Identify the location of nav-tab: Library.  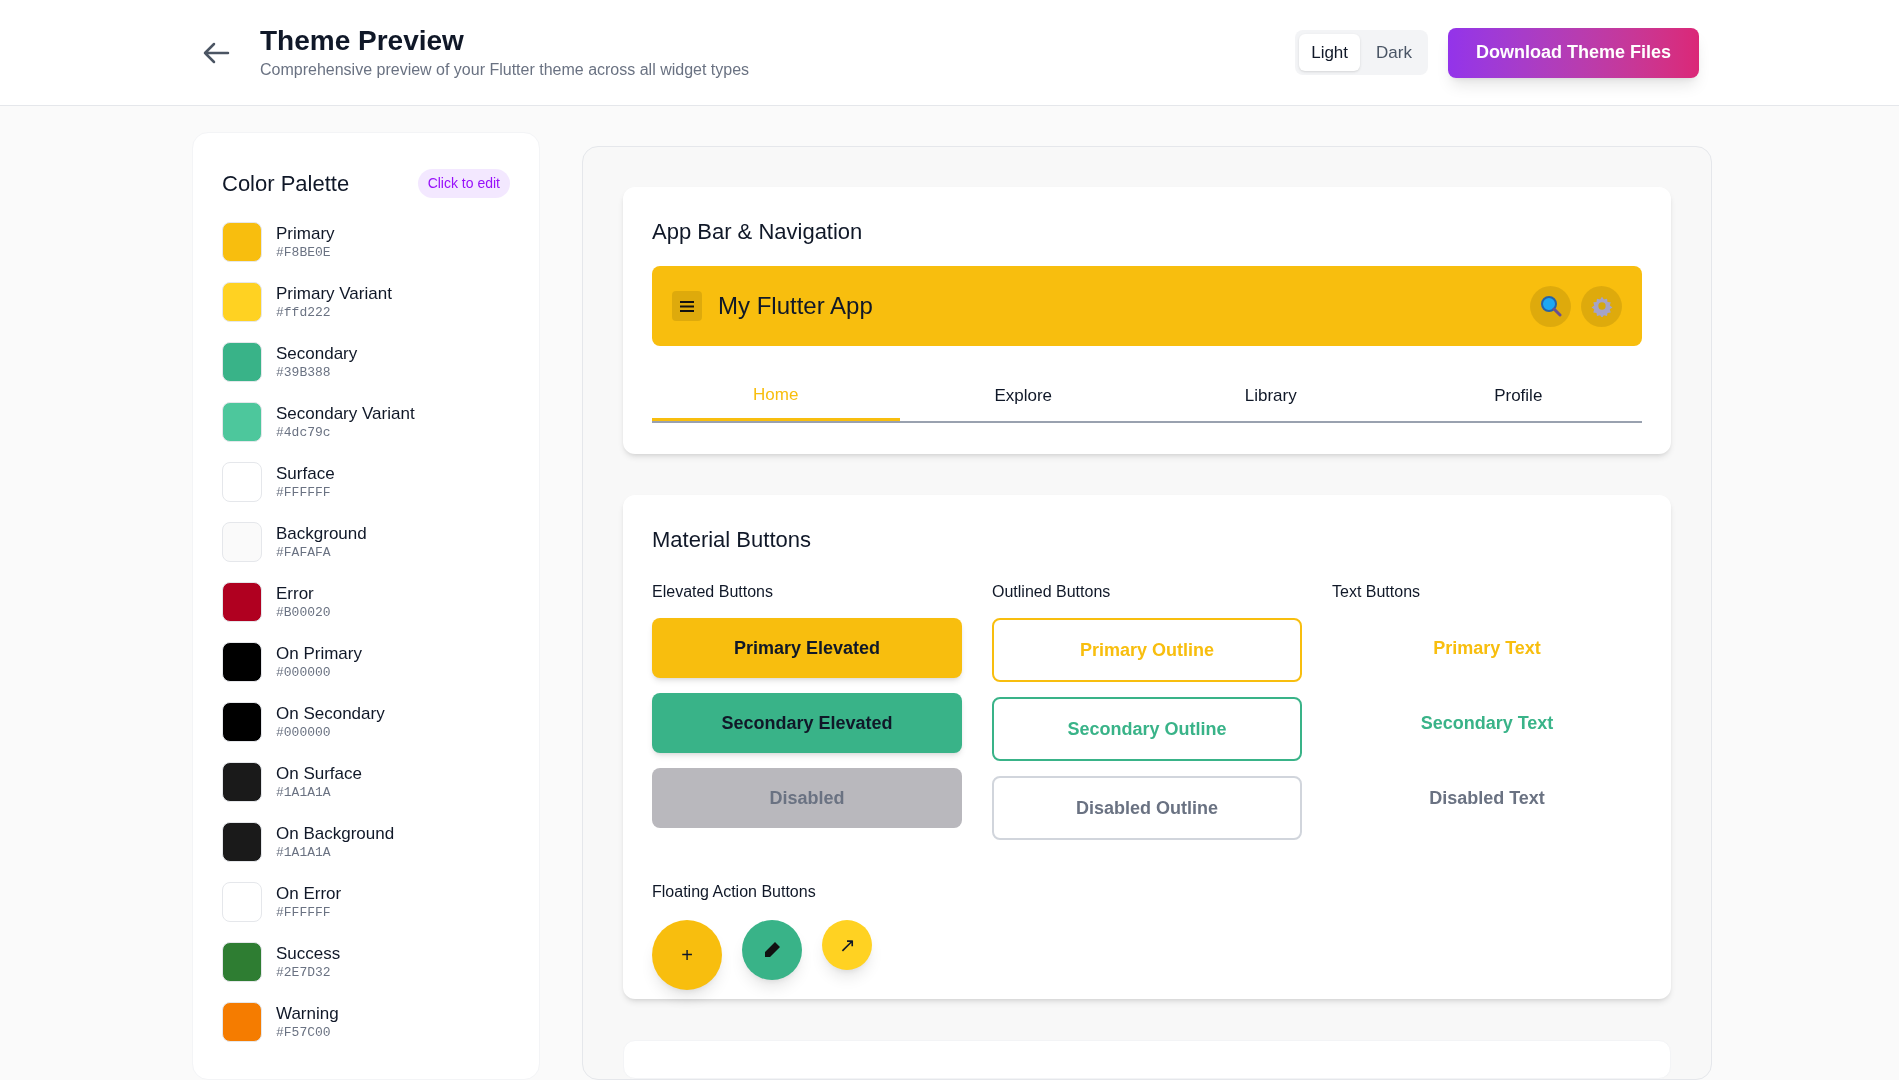
(1271, 396).